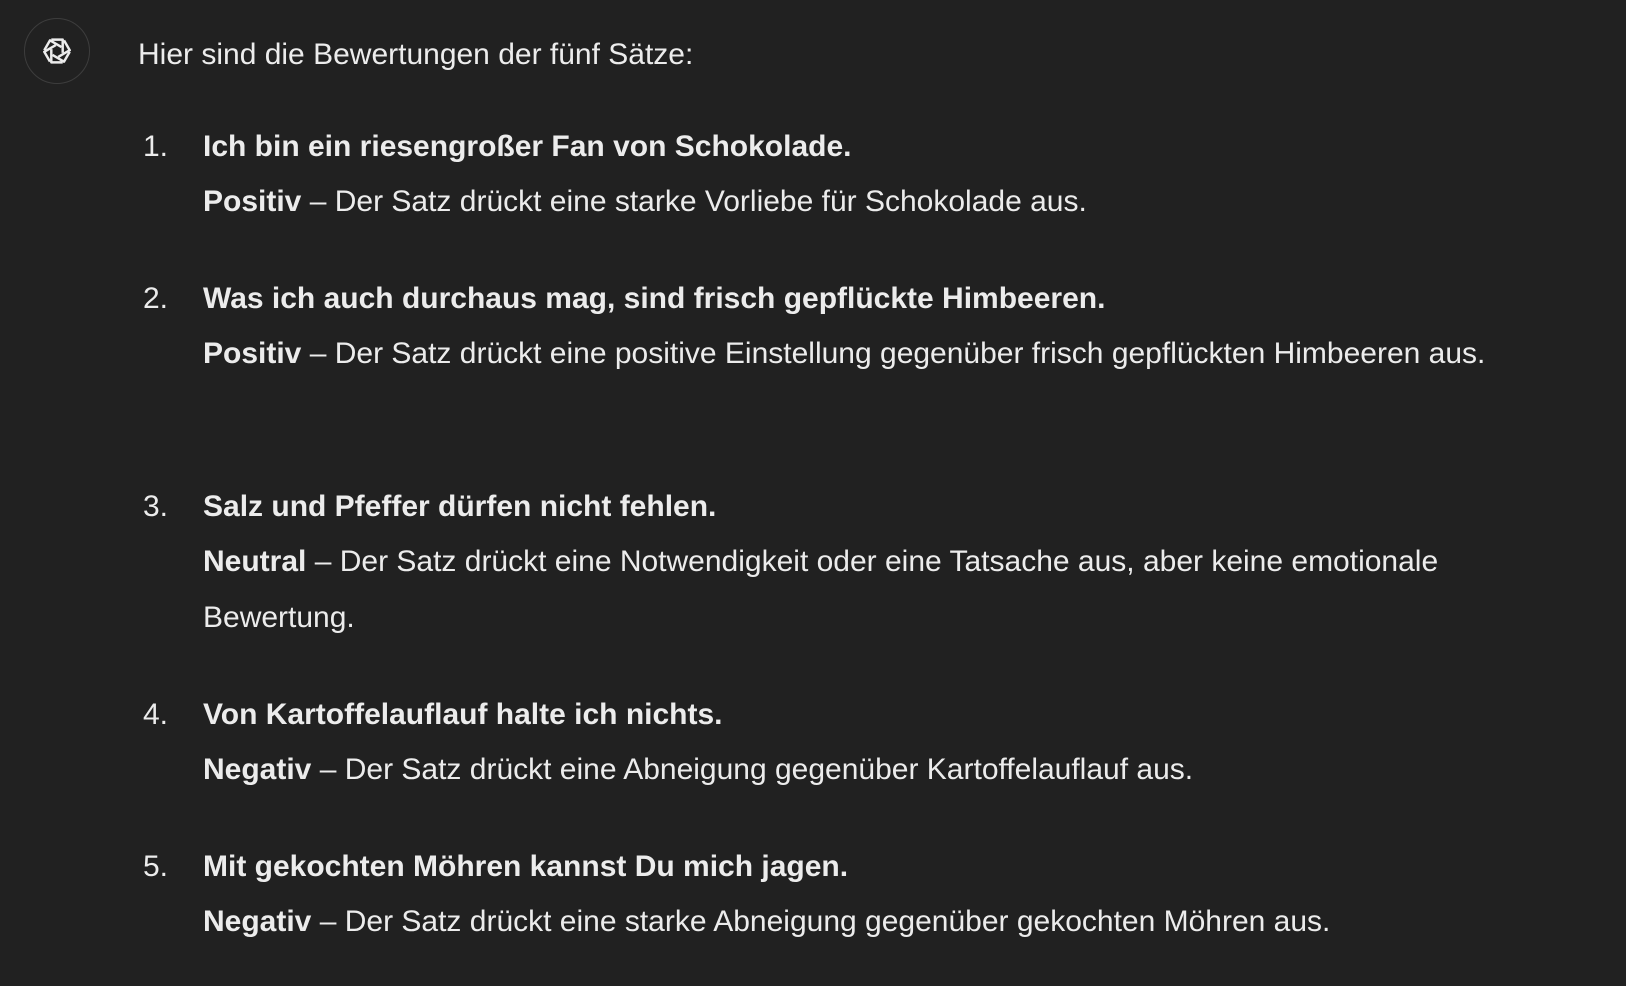 The width and height of the screenshot is (1626, 986). I want to click on sentence-text: Von Kartoffelauflauf halte ich nichts., so click(463, 714).